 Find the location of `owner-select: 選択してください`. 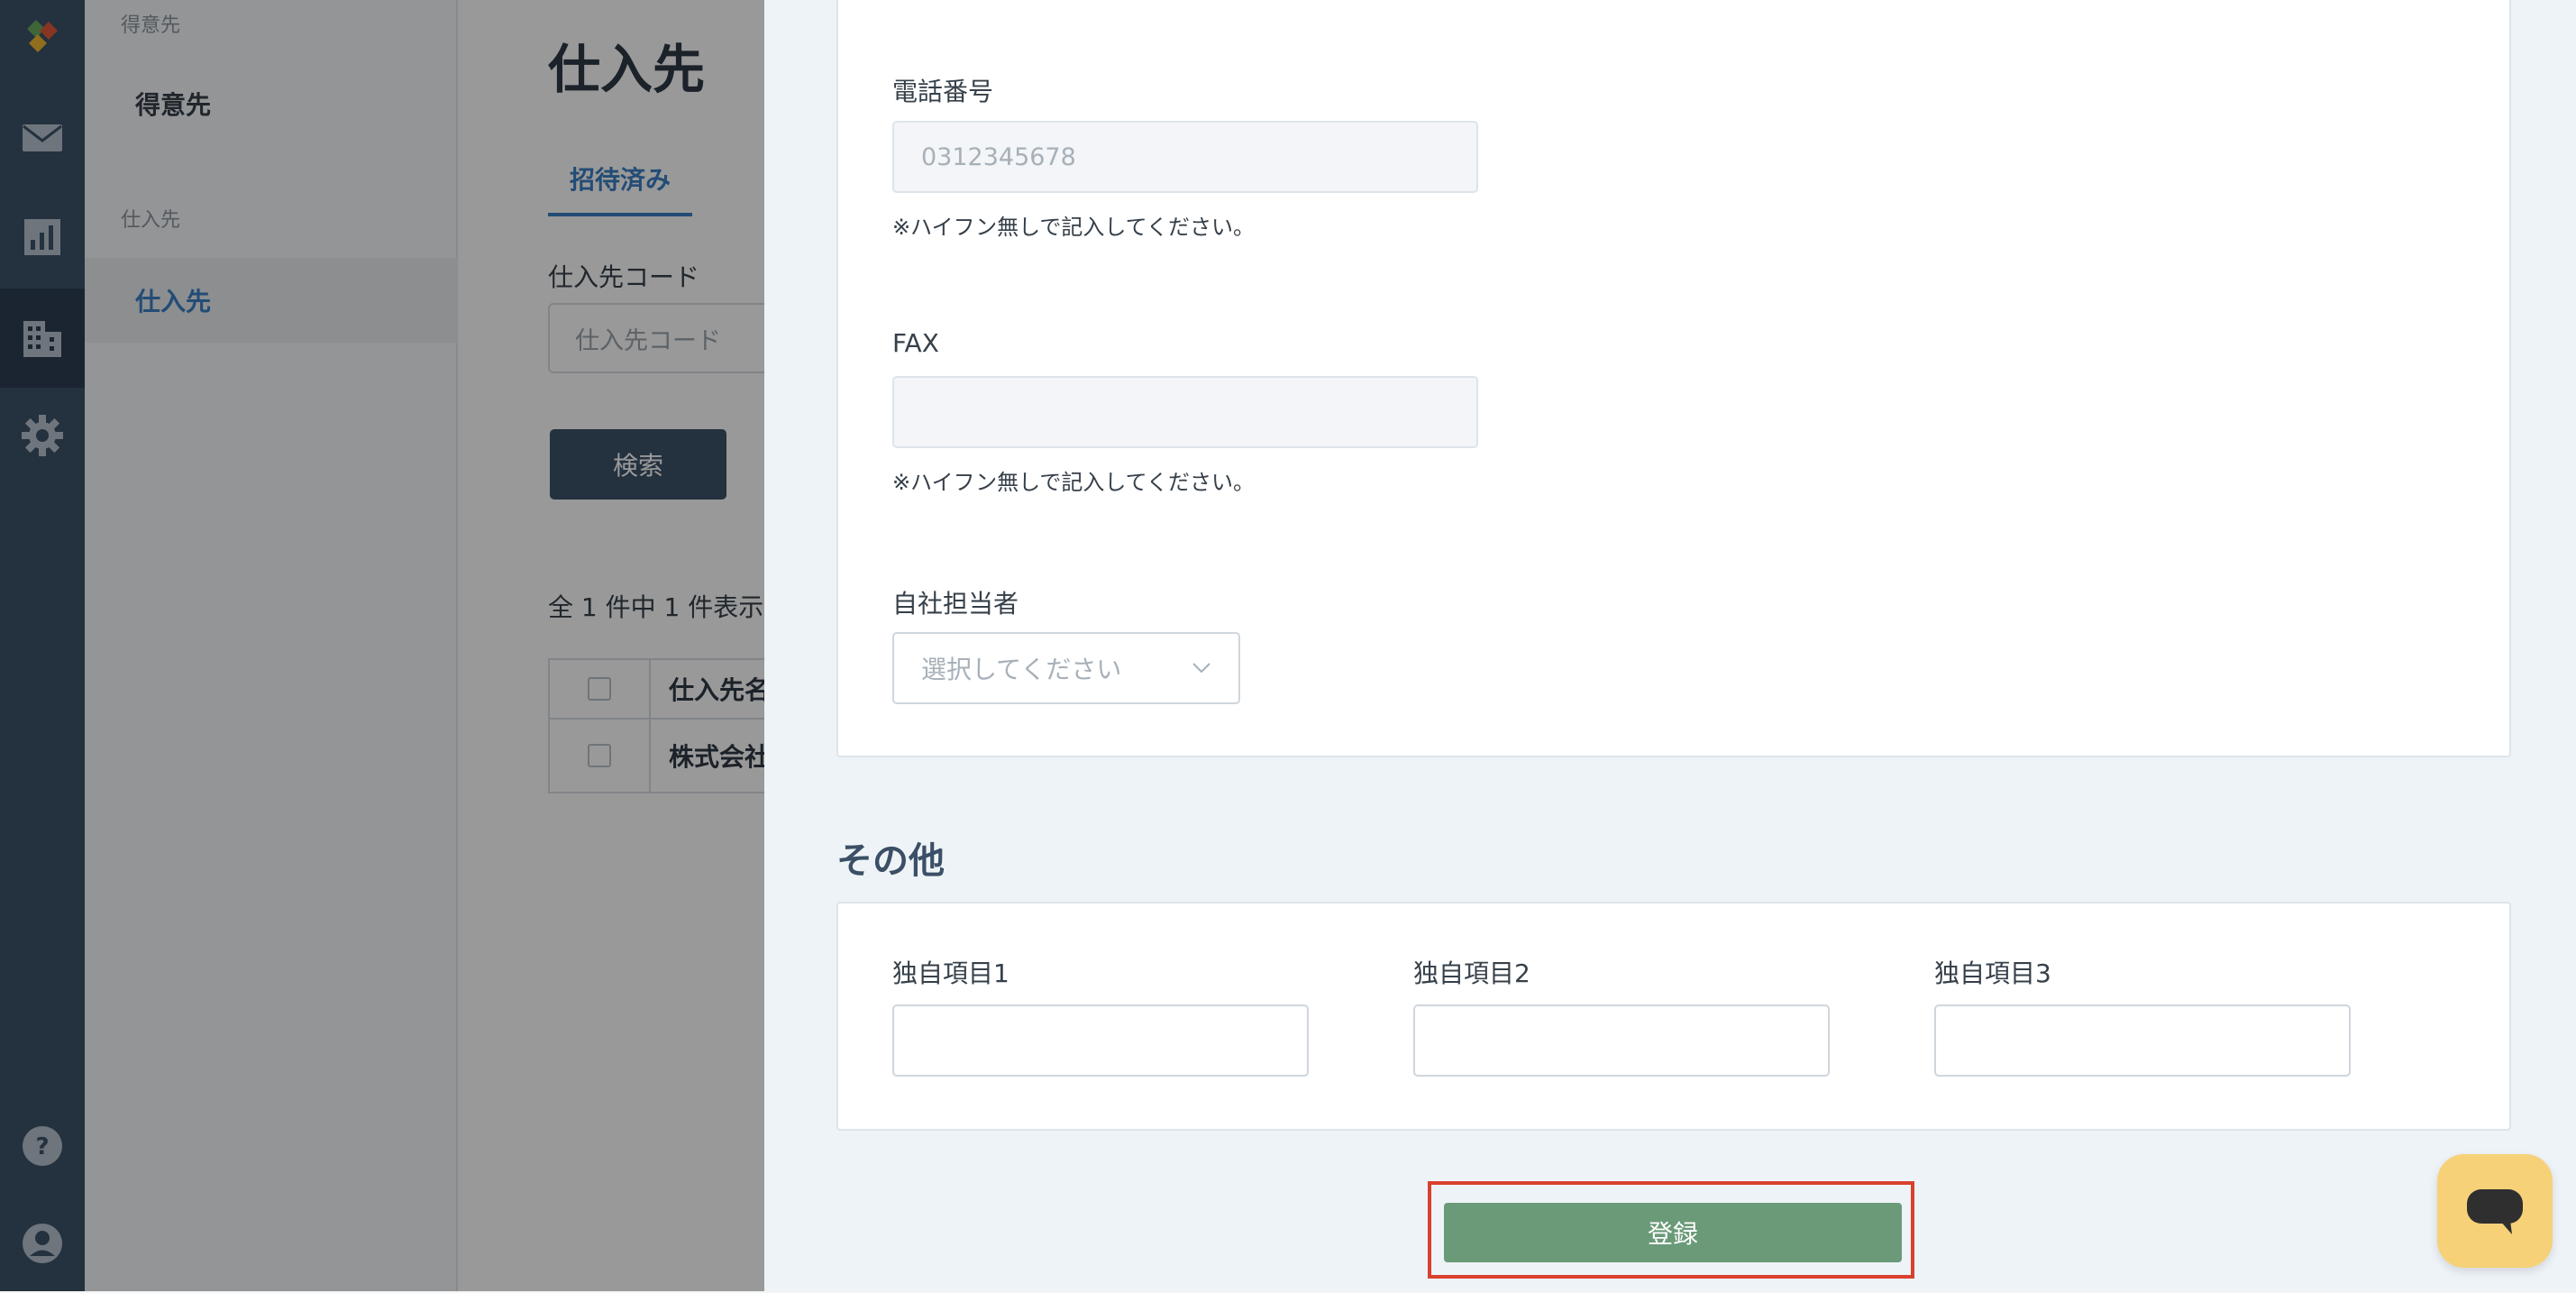

owner-select: 選択してください is located at coordinates (1066, 668).